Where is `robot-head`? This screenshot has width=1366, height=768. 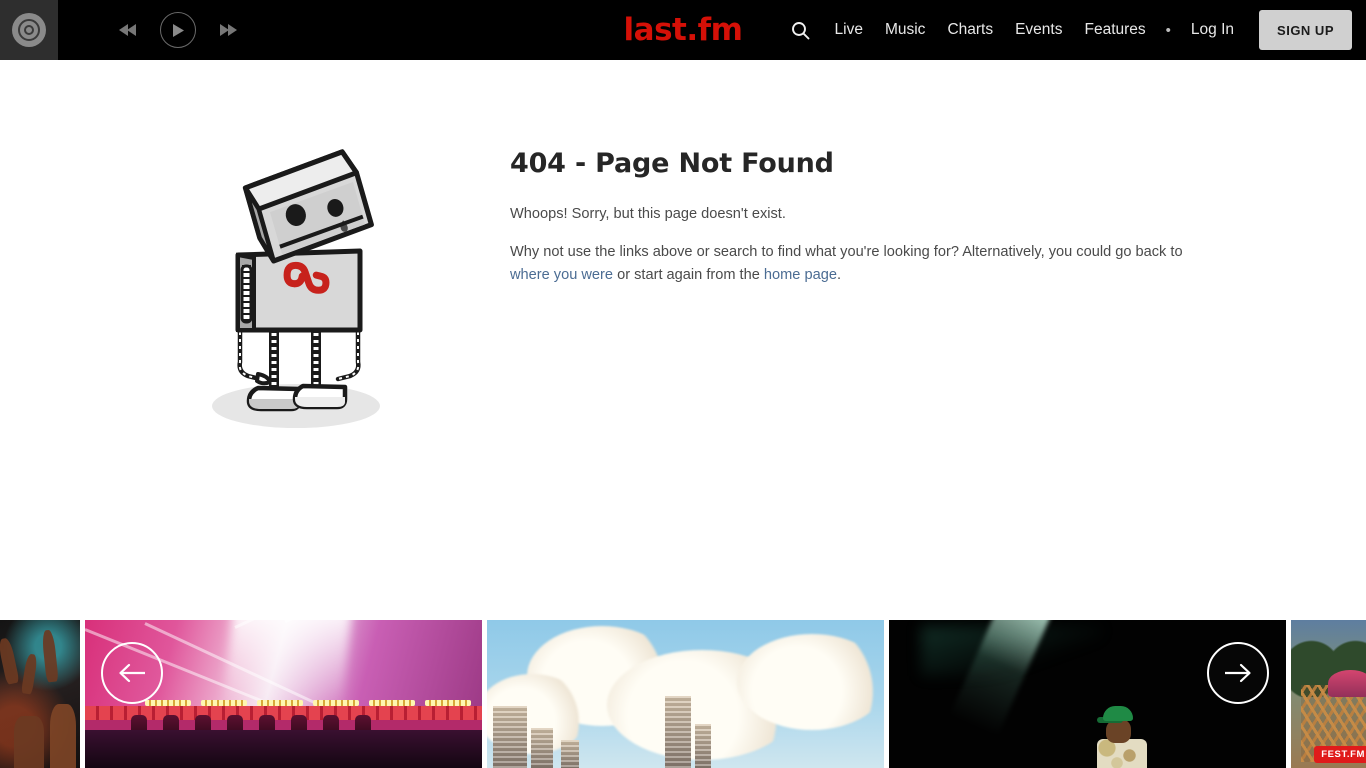
robot-head is located at coordinates (308, 206).